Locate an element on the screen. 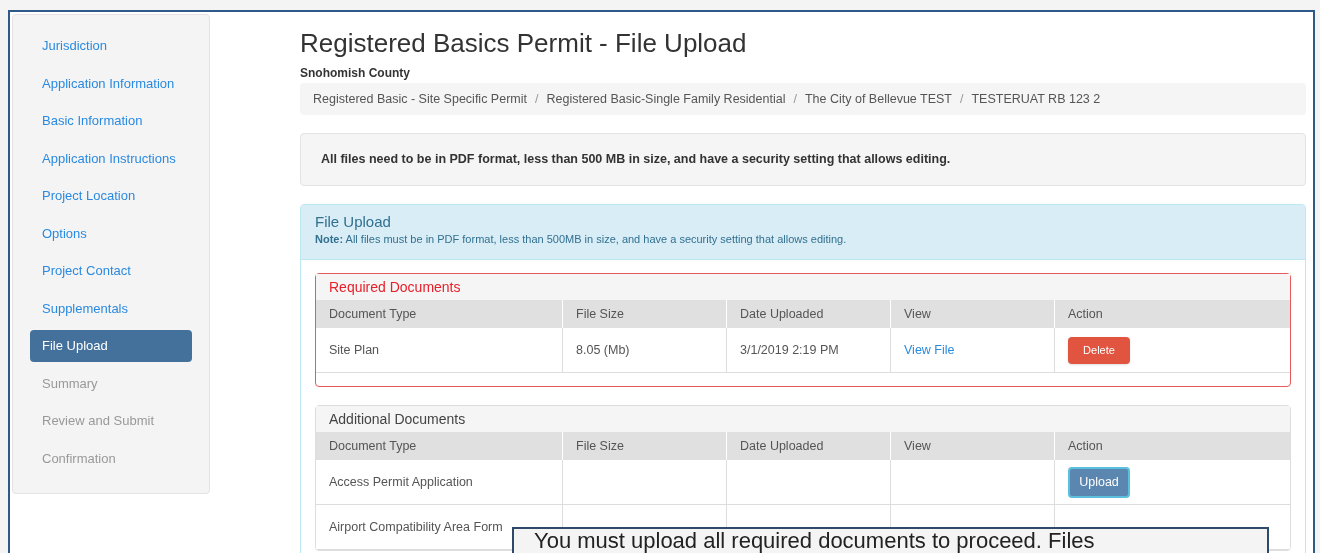 The height and width of the screenshot is (553, 1320). breadcrumb-item: Registered Basic-Single Family Residential is located at coordinates (666, 99).